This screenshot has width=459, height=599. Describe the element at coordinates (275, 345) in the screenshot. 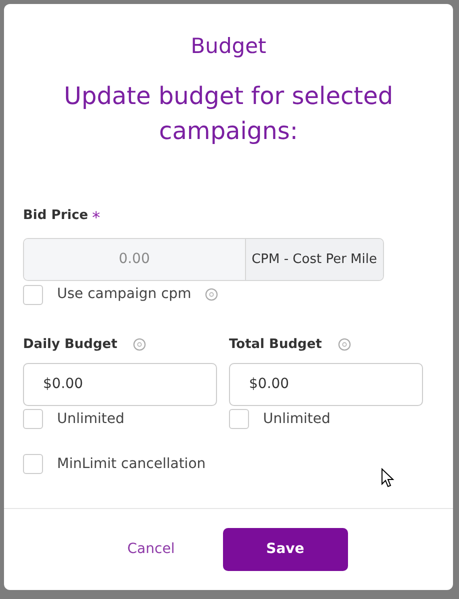

I see `field-label: Total Budget` at that location.